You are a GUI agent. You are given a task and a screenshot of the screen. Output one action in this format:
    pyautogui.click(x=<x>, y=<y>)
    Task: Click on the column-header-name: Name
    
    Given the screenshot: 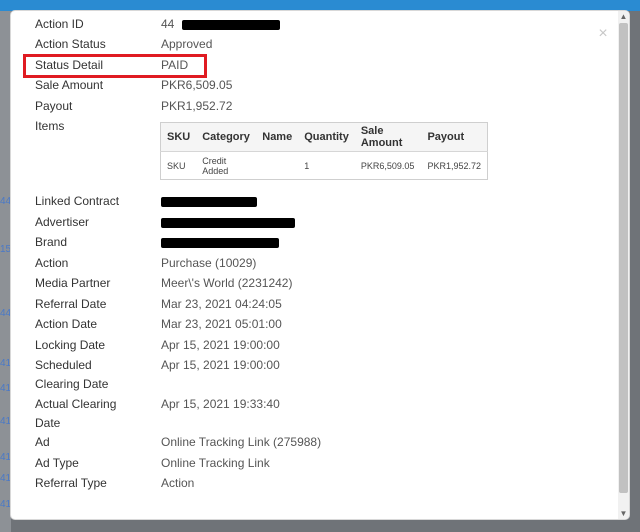 What is the action you would take?
    pyautogui.click(x=277, y=137)
    